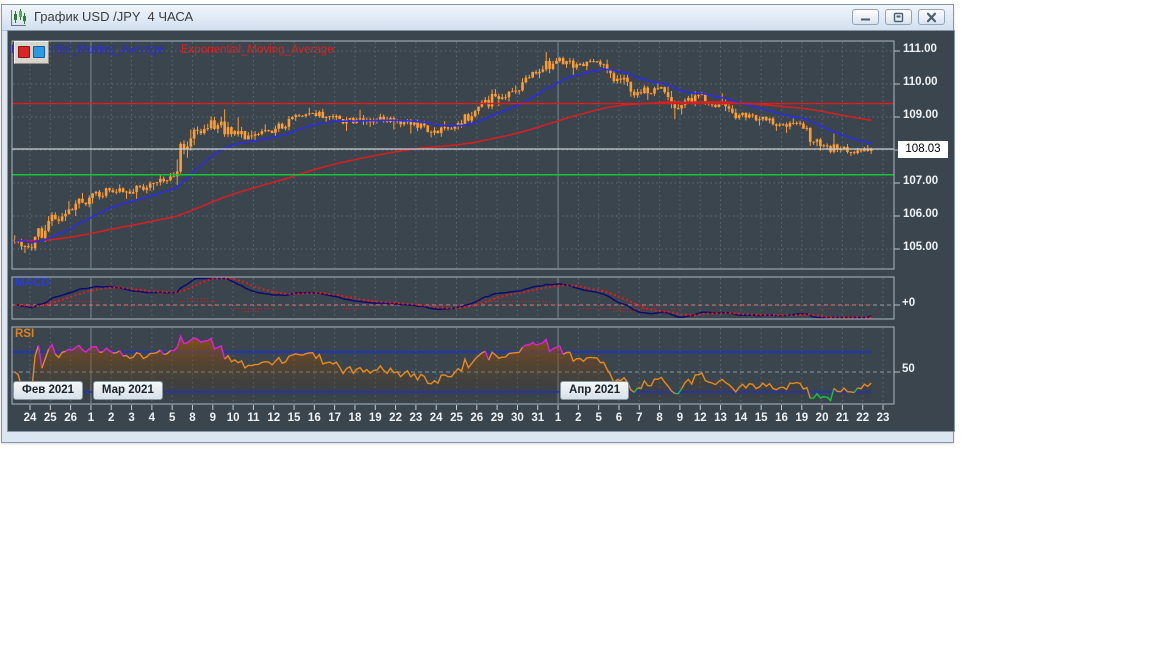  I want to click on month-badge: Апр 2021, so click(595, 390).